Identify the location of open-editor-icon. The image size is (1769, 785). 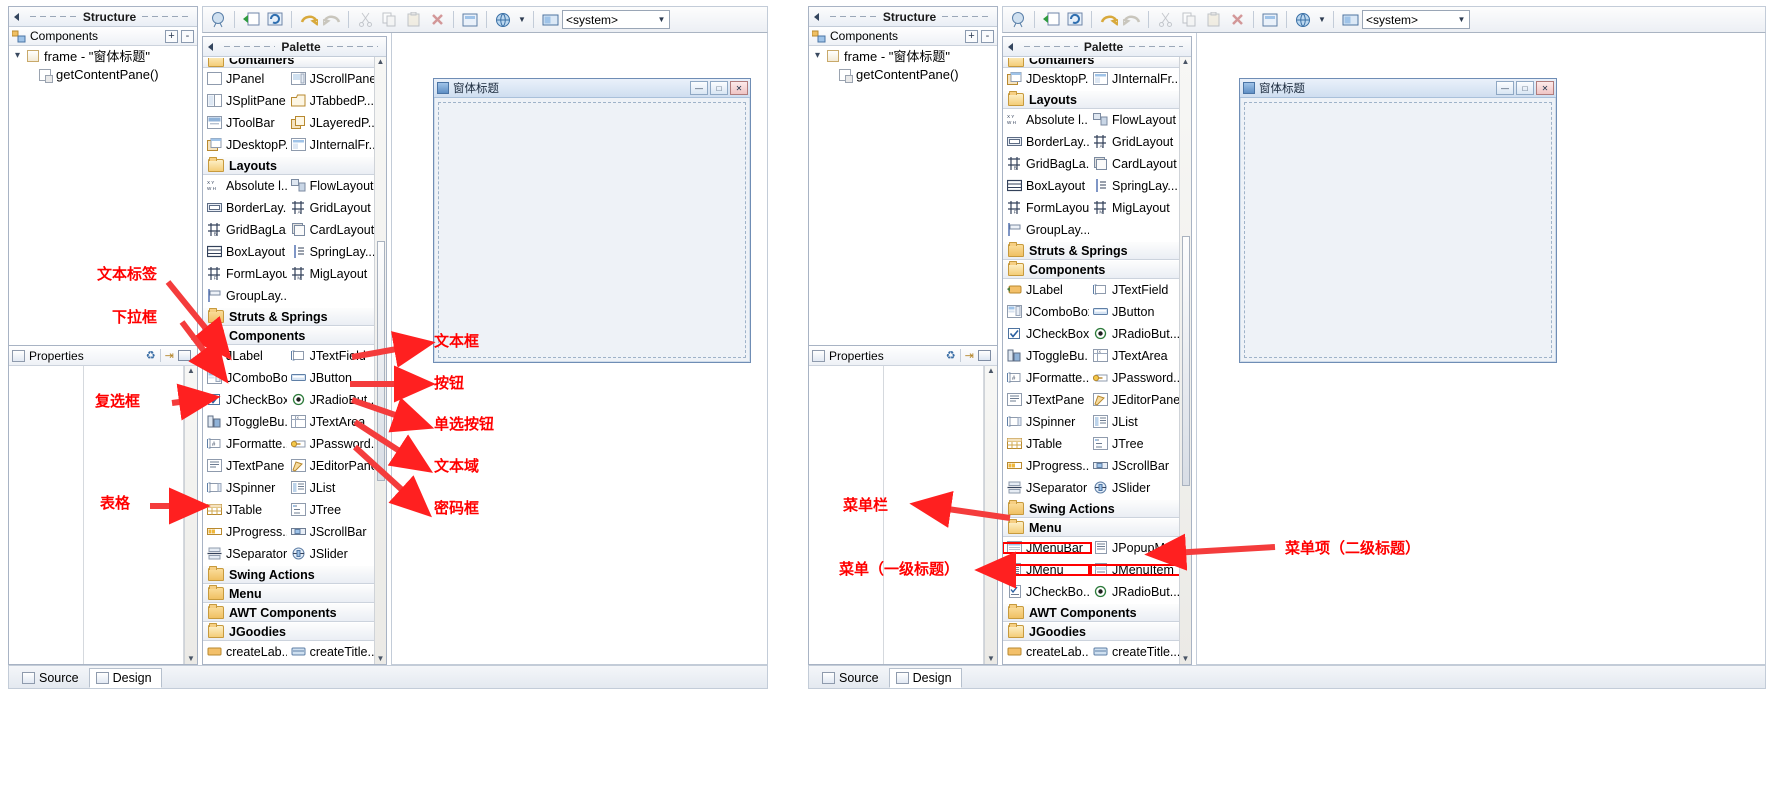
(1051, 19).